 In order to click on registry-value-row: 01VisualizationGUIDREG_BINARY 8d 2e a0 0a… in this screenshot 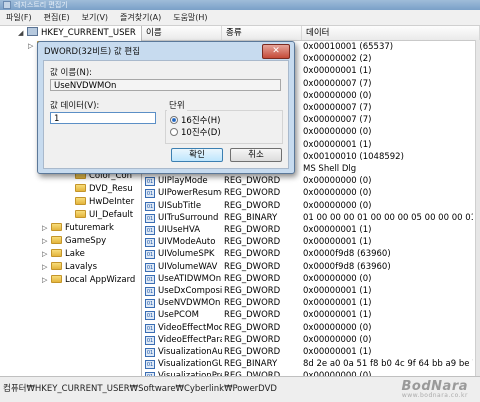, I will do `click(311, 364)`.